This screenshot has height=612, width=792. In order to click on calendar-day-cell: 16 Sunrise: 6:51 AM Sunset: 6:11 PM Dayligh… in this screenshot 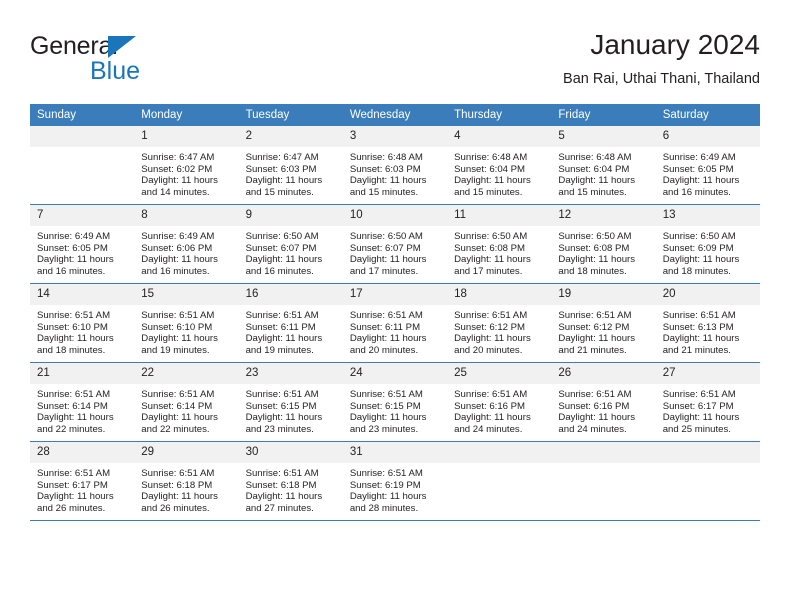, I will do `click(290, 323)`.